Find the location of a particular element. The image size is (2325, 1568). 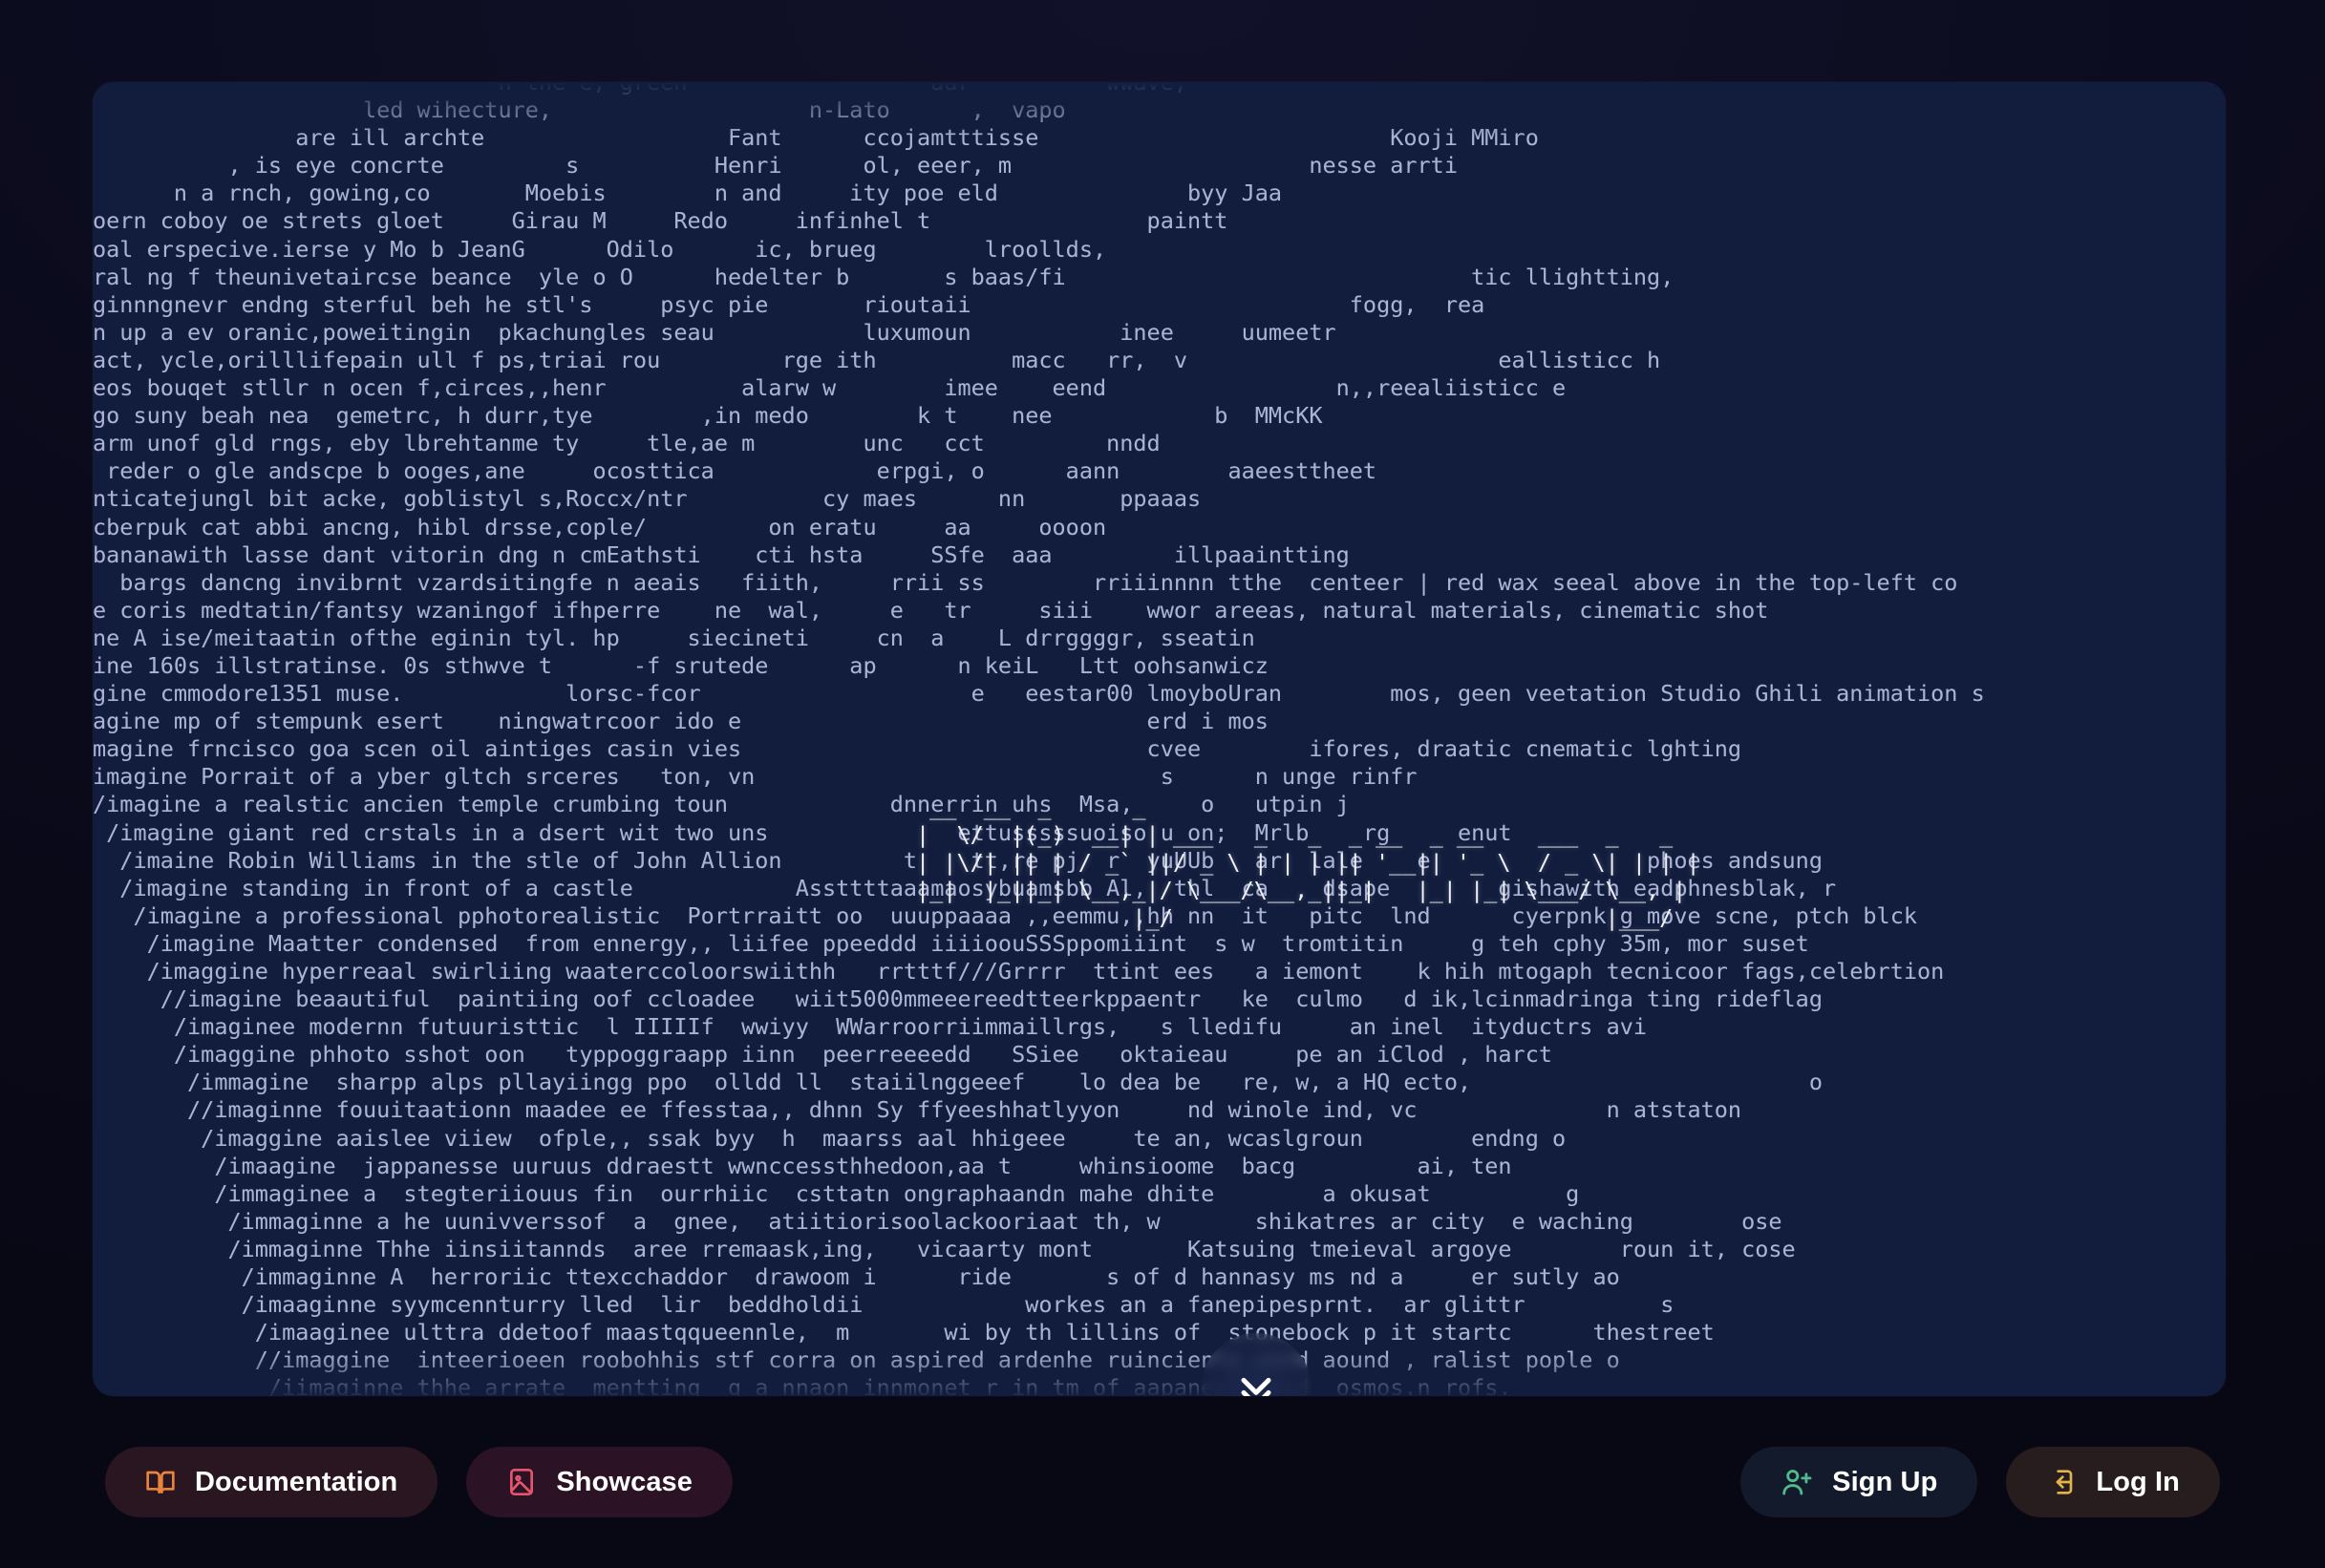

bottom-action-bar: Documentation Showcase Sign Up Log In is located at coordinates (1162, 1482).